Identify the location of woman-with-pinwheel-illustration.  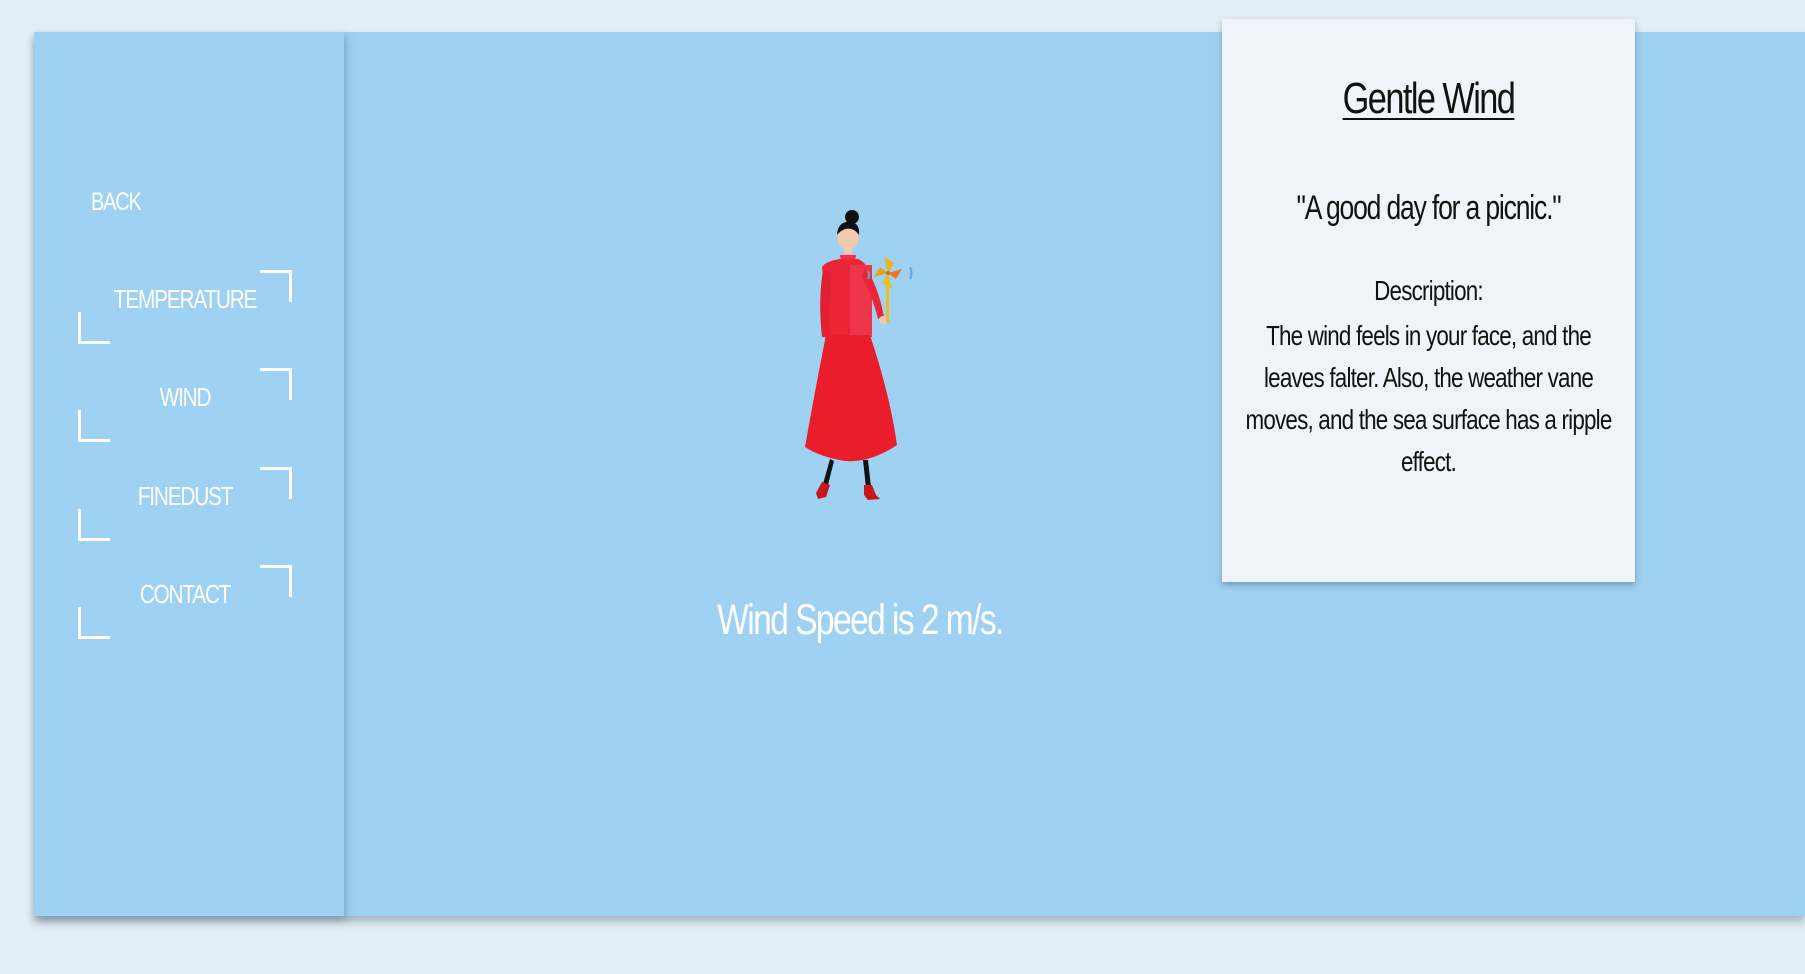
(859, 355).